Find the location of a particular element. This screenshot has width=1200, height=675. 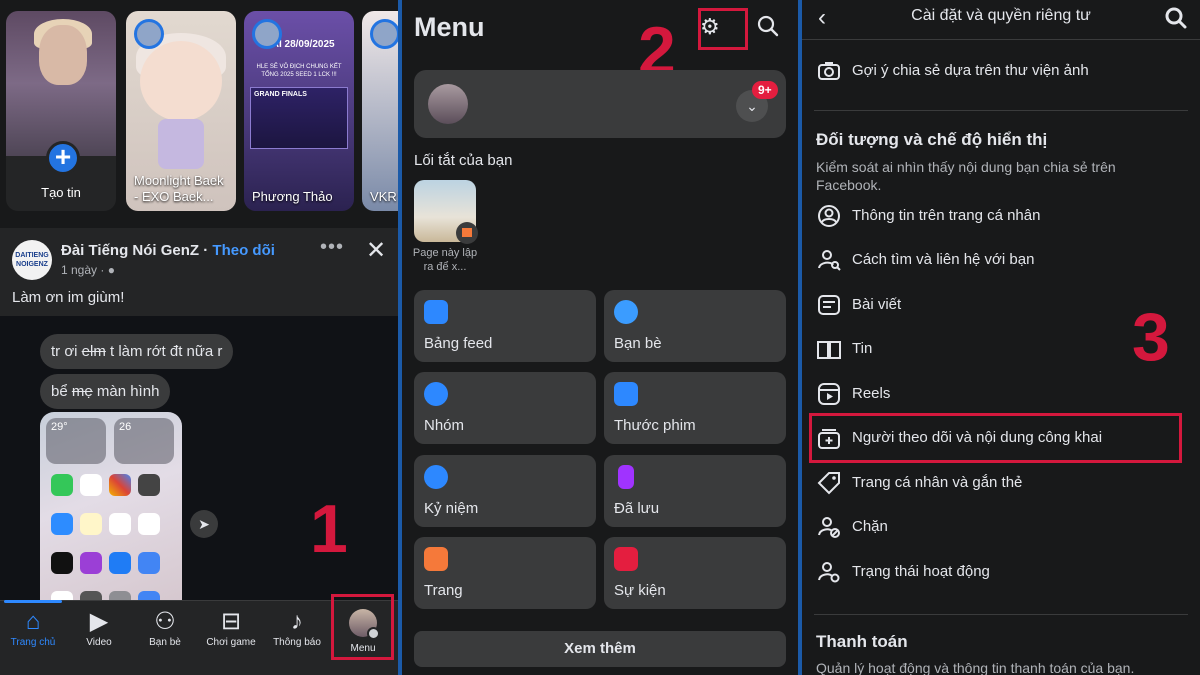

tile-saved: Đã lưu is located at coordinates (695, 491).